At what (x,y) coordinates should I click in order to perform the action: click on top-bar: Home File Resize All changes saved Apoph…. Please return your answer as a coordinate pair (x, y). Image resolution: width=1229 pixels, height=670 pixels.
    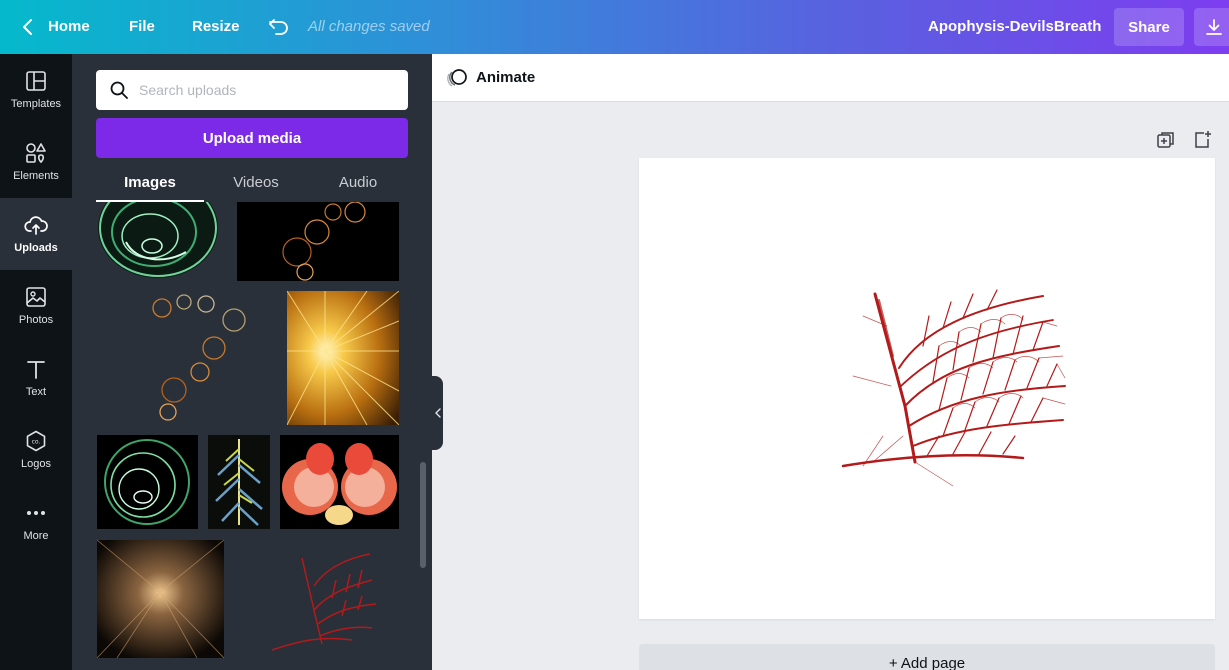
    Looking at the image, I should click on (614, 27).